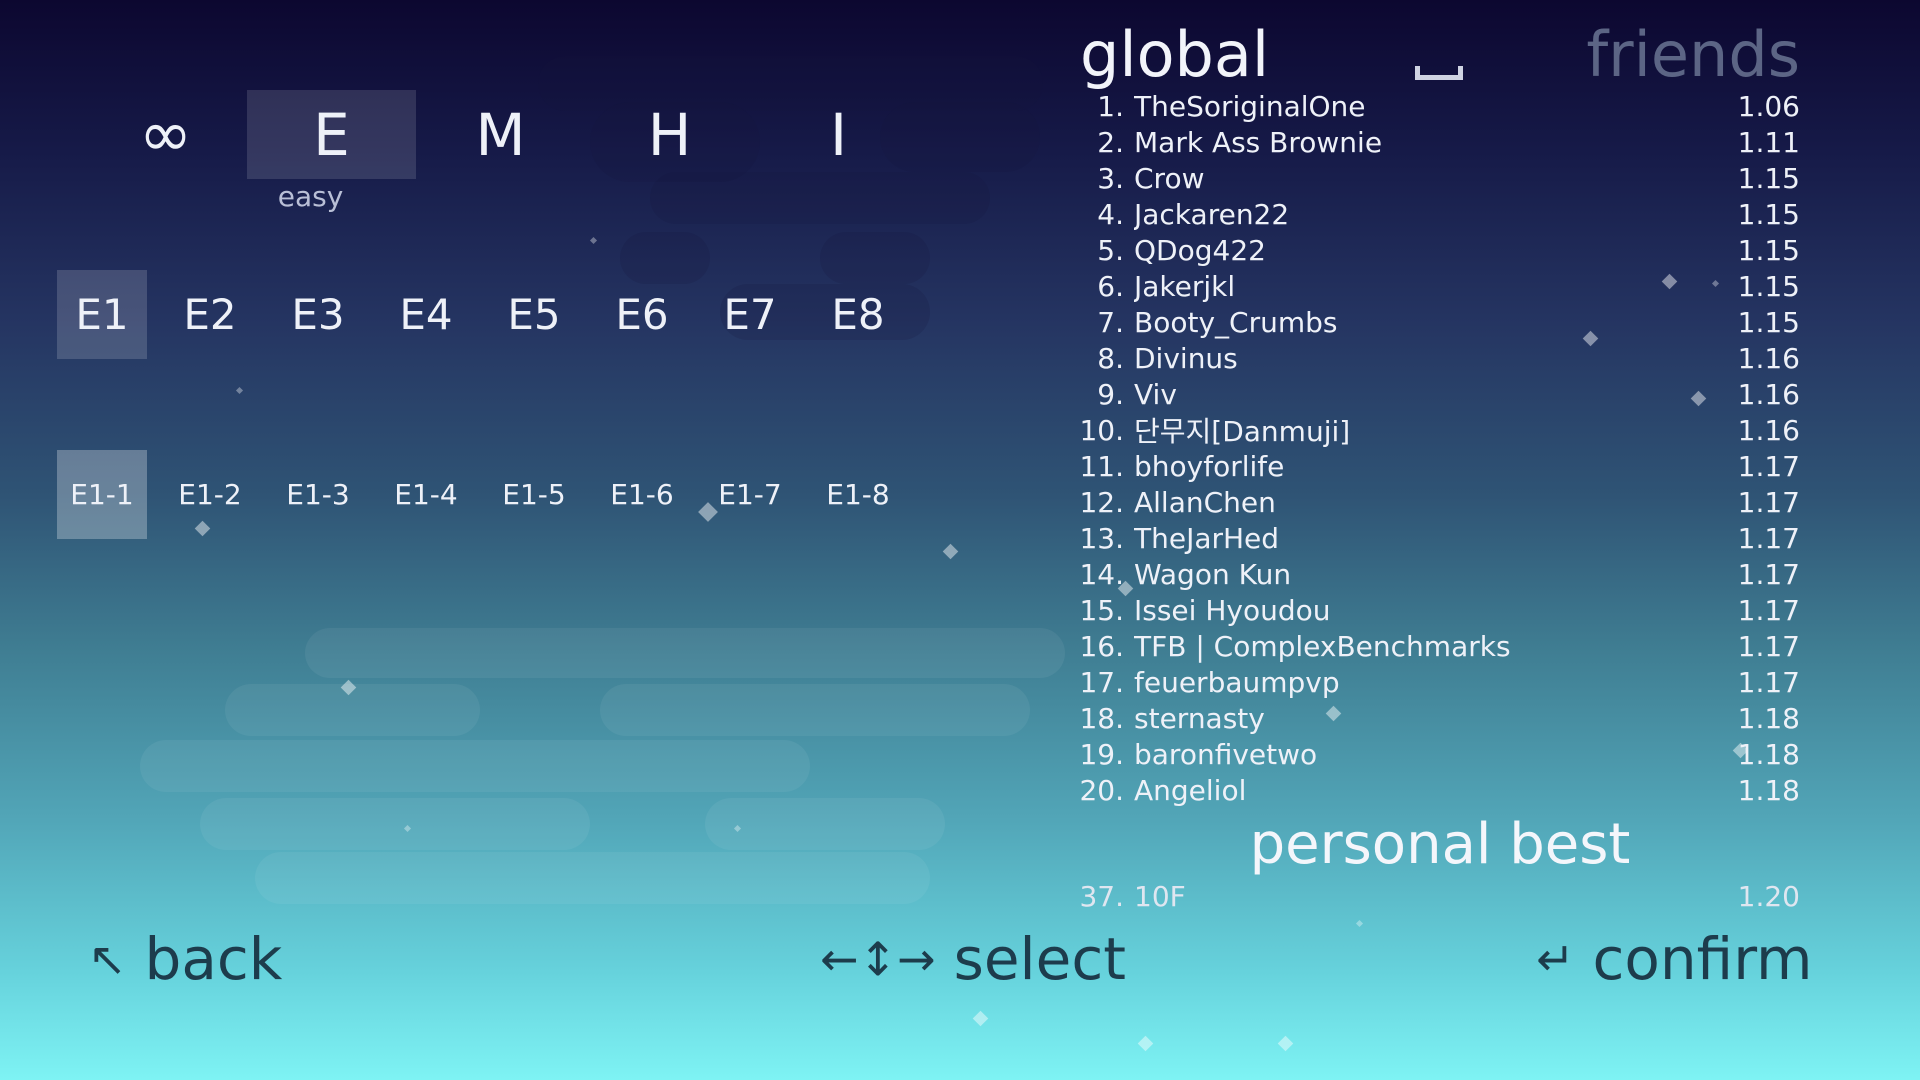 The width and height of the screenshot is (1920, 1080). I want to click on leaderboard-row: 16. TFB | ComplexBenchmarks 1.17, so click(1439, 646).